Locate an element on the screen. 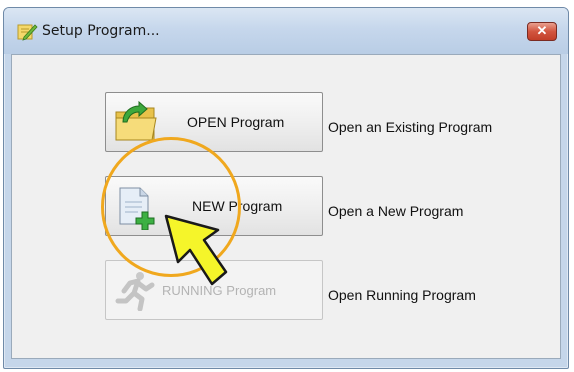  setup-pencil-icon is located at coordinates (27, 32).